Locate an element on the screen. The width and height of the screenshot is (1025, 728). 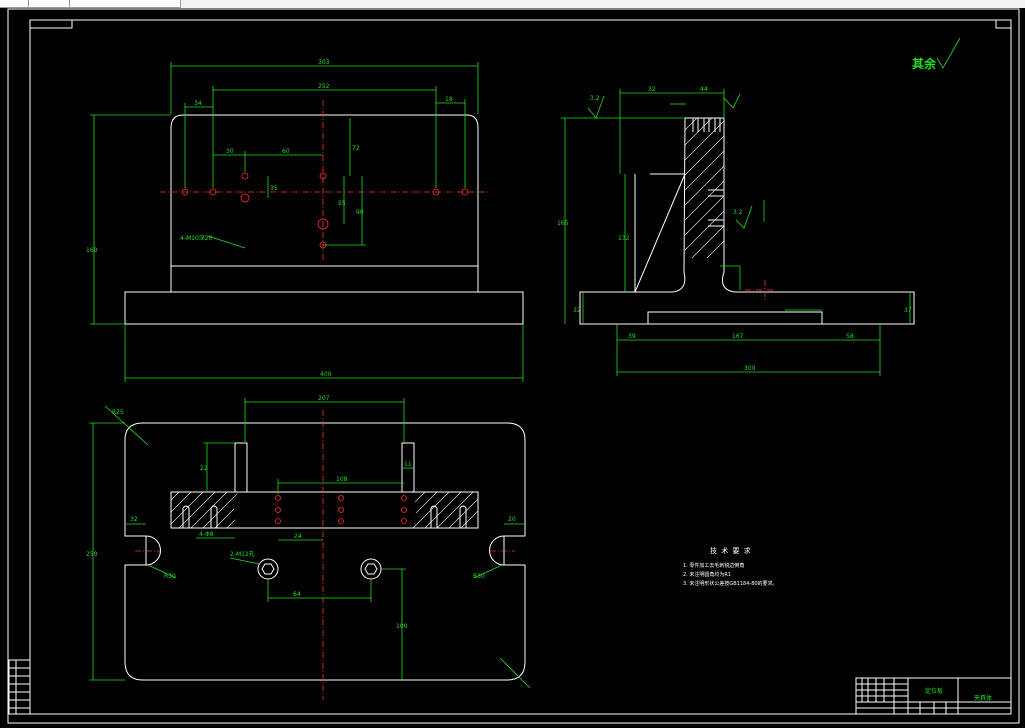
dim-side-t2: 32 is located at coordinates (577, 310).